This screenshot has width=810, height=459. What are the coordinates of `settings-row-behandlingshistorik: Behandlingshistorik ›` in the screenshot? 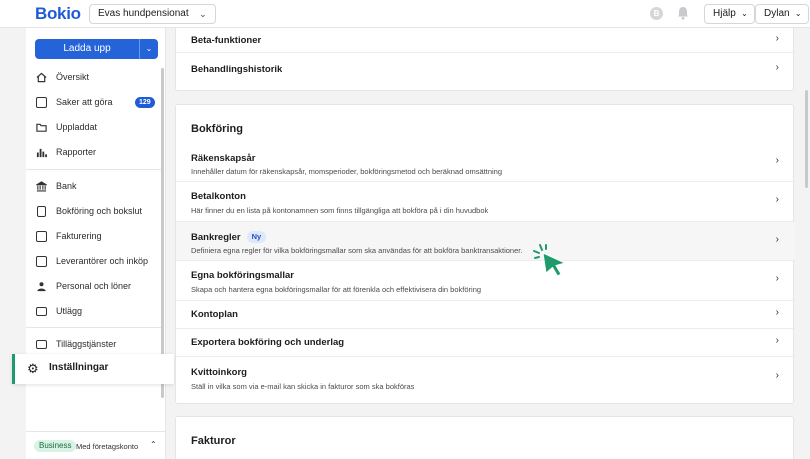 It's located at (485, 71).